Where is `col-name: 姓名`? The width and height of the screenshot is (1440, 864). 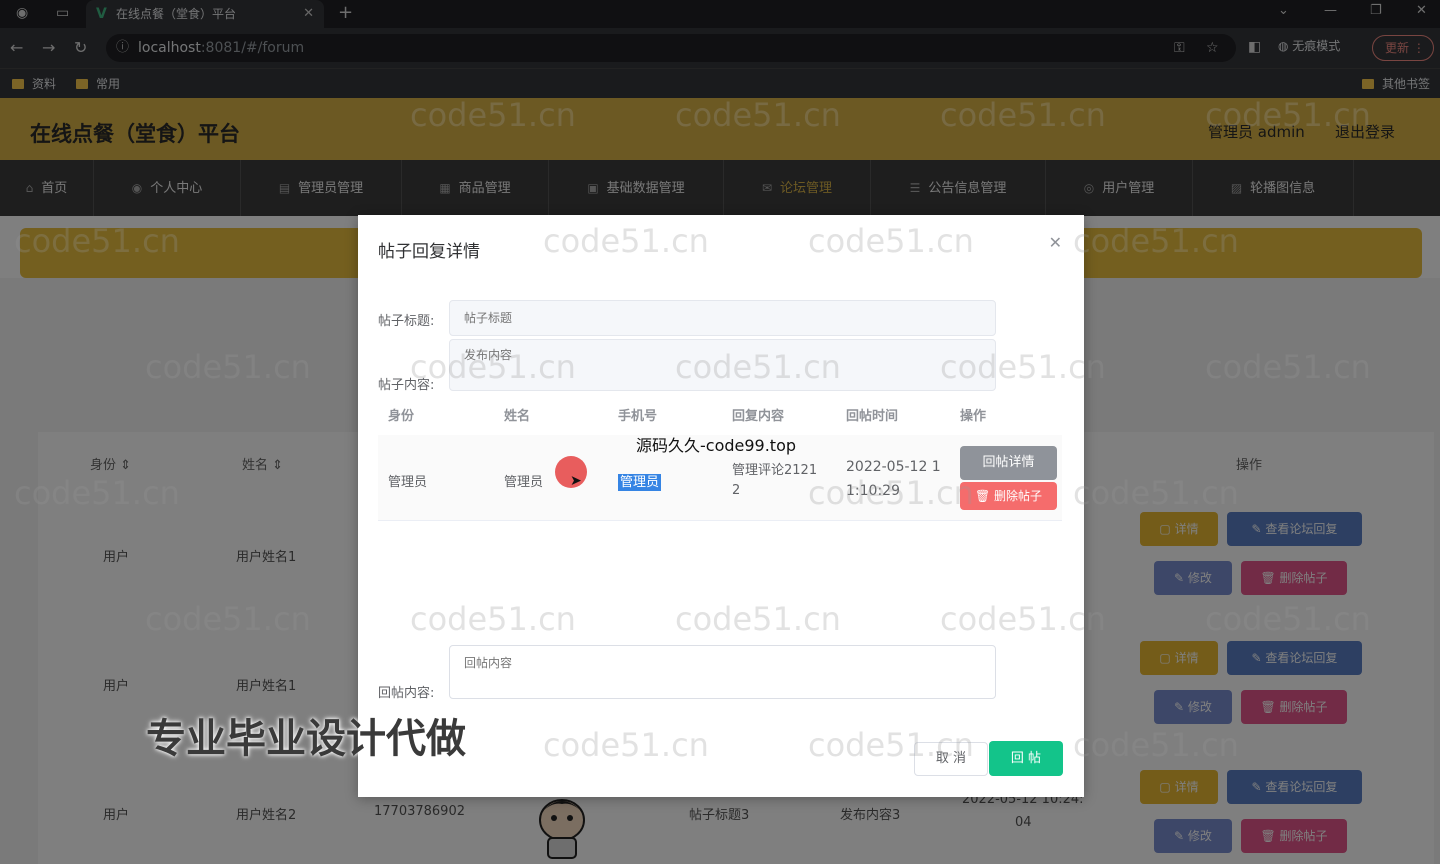 col-name: 姓名 is located at coordinates (517, 416).